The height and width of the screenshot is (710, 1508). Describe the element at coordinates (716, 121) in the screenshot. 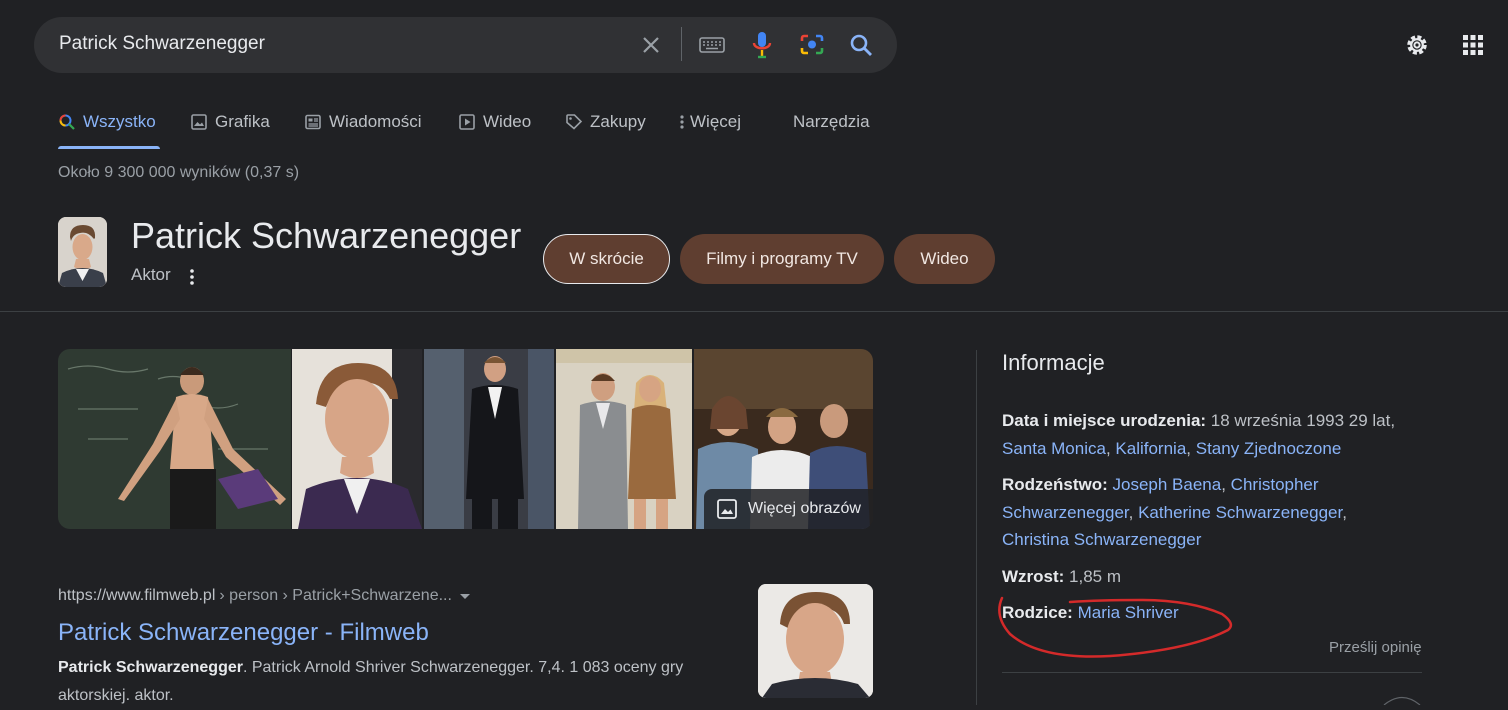

I see `tab-label: Więcej` at that location.